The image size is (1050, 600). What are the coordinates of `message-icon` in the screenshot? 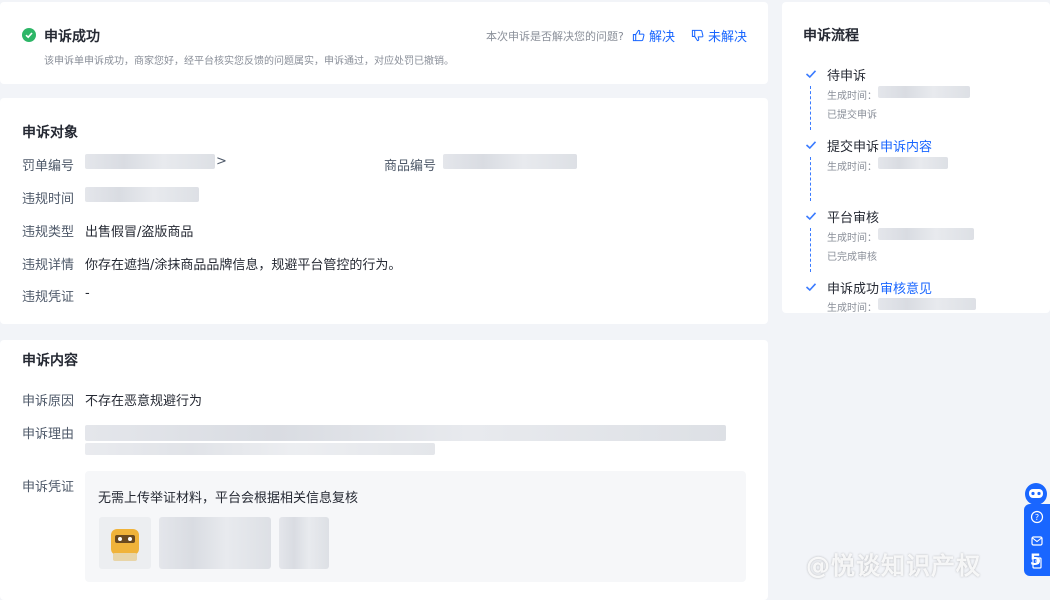 It's located at (1037, 541).